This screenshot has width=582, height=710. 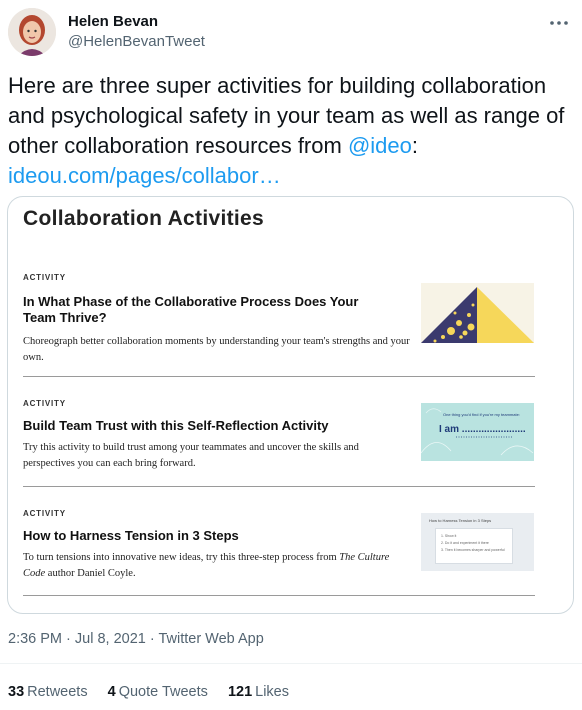 I want to click on separator, so click(x=291, y=663).